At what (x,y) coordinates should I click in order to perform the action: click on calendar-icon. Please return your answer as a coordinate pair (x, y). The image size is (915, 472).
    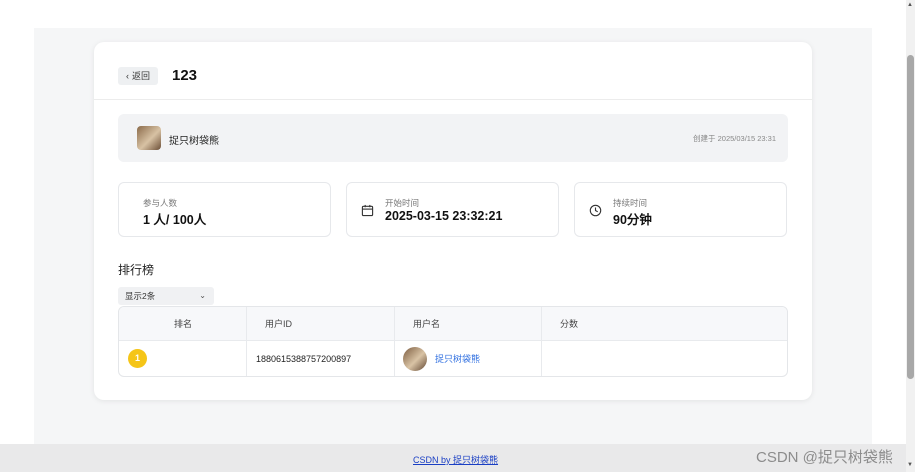
    Looking at the image, I should click on (367, 210).